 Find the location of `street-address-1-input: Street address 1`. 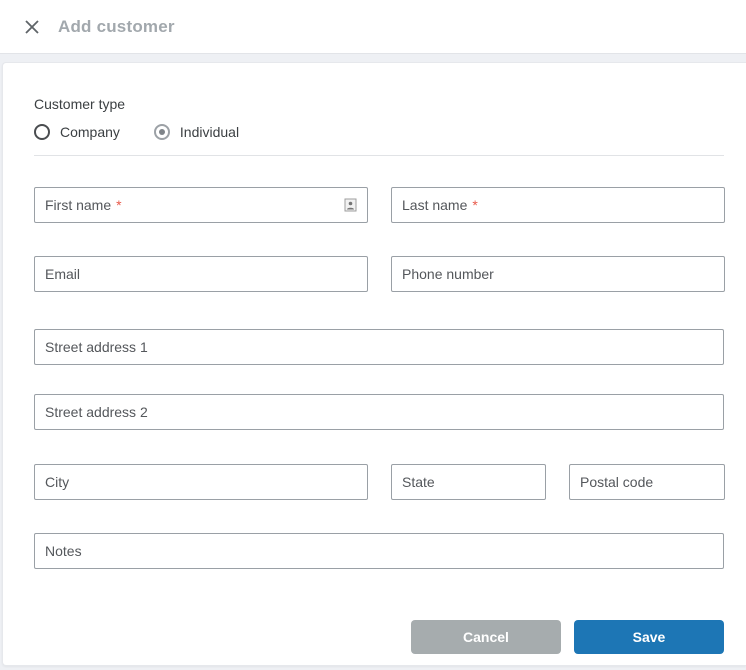

street-address-1-input: Street address 1 is located at coordinates (379, 347).